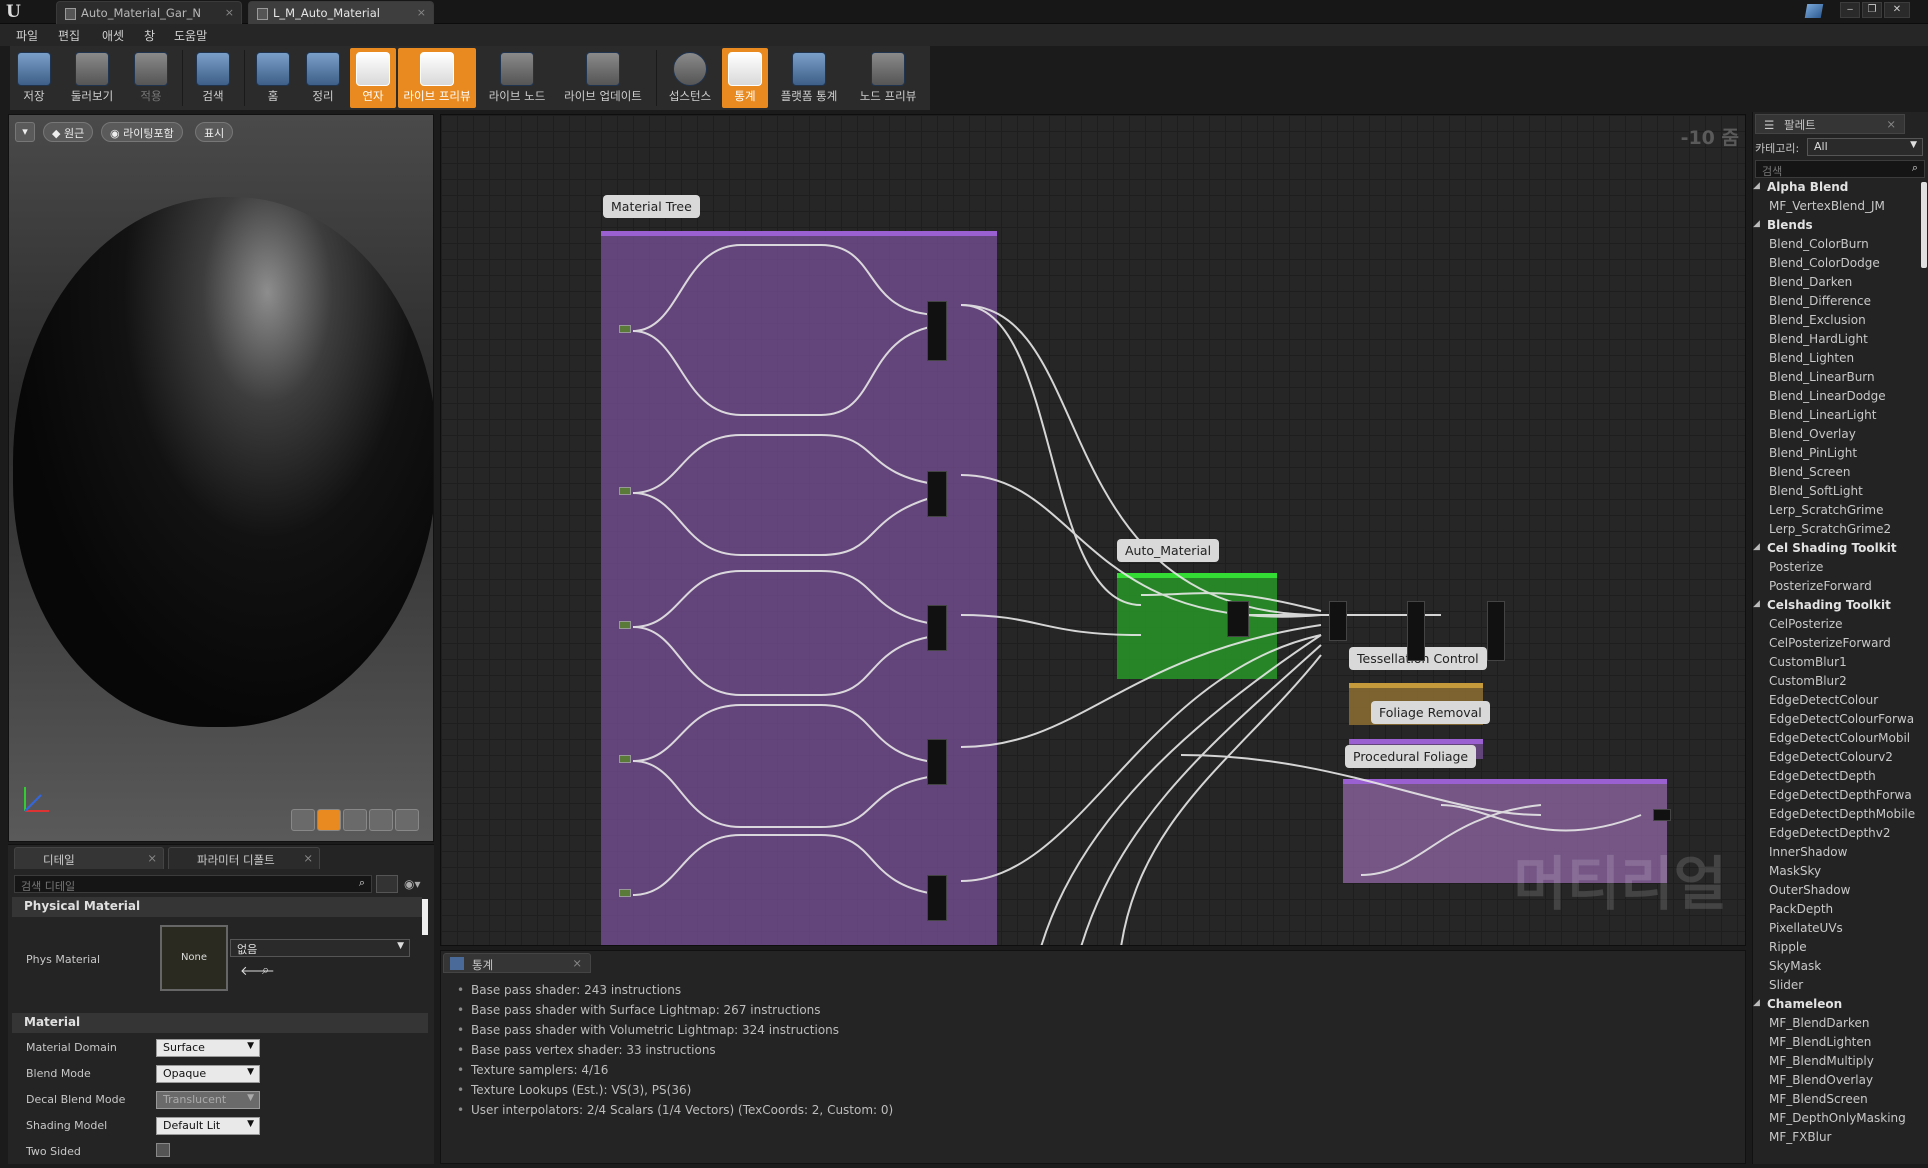 This screenshot has height=1168, width=1928. What do you see at coordinates (1814, 11) in the screenshot?
I see `source-control-icon` at bounding box center [1814, 11].